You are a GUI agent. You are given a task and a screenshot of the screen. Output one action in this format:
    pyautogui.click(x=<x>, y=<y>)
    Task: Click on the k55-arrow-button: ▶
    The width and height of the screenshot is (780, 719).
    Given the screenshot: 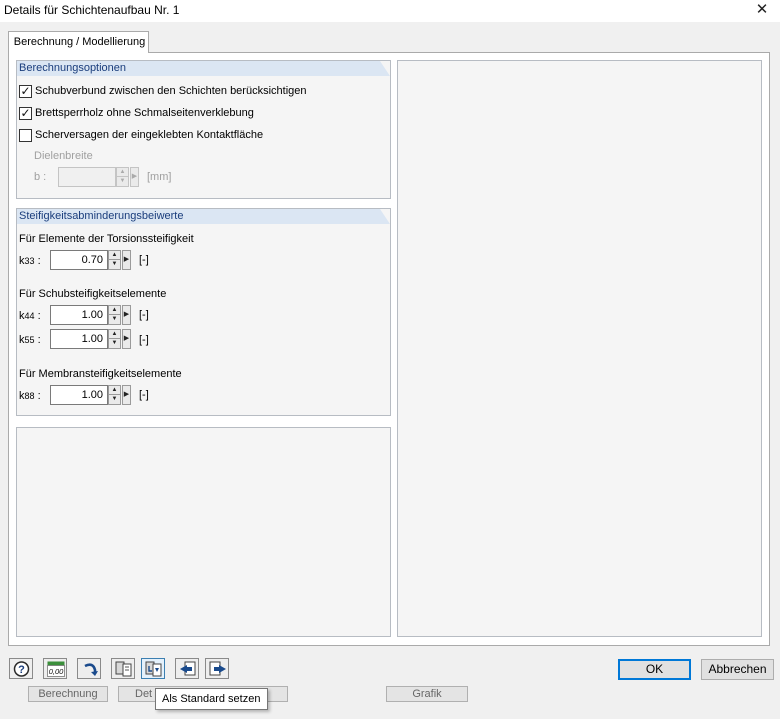 What is the action you would take?
    pyautogui.click(x=126, y=339)
    